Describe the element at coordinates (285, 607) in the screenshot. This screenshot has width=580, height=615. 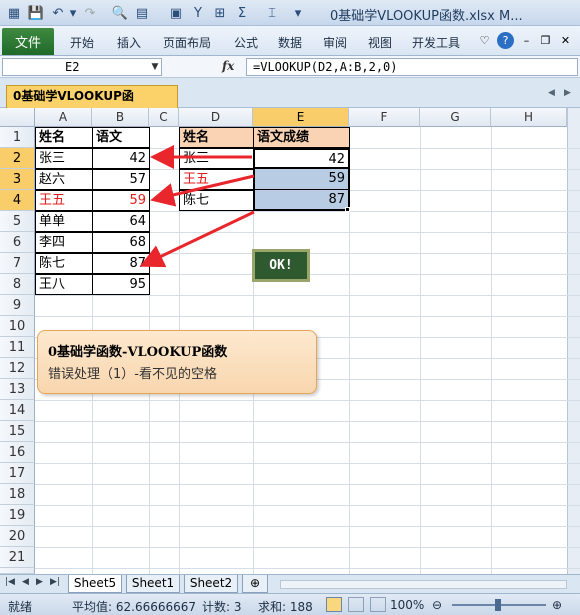
I see `status-sum: 求和: 188` at that location.